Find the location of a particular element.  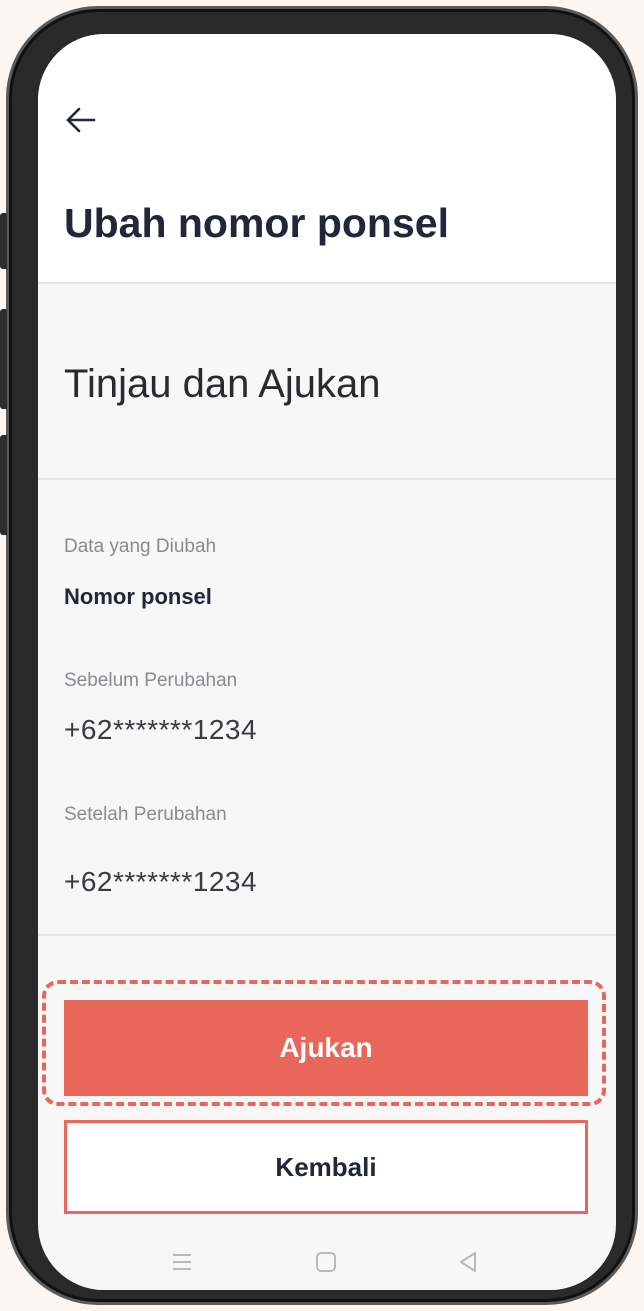

changed-data-value: Nomor ponsel is located at coordinates (138, 596).